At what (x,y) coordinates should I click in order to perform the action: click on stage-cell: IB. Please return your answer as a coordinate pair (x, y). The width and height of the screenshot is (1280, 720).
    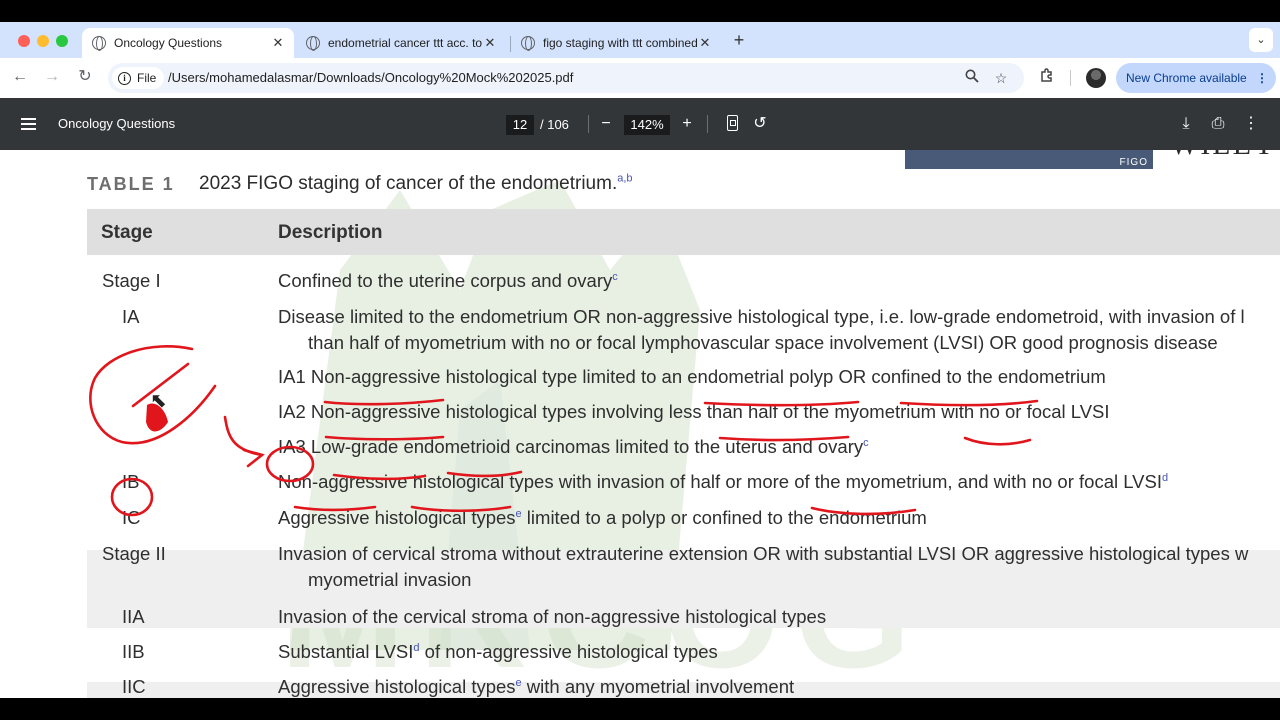
    Looking at the image, I should click on (131, 481).